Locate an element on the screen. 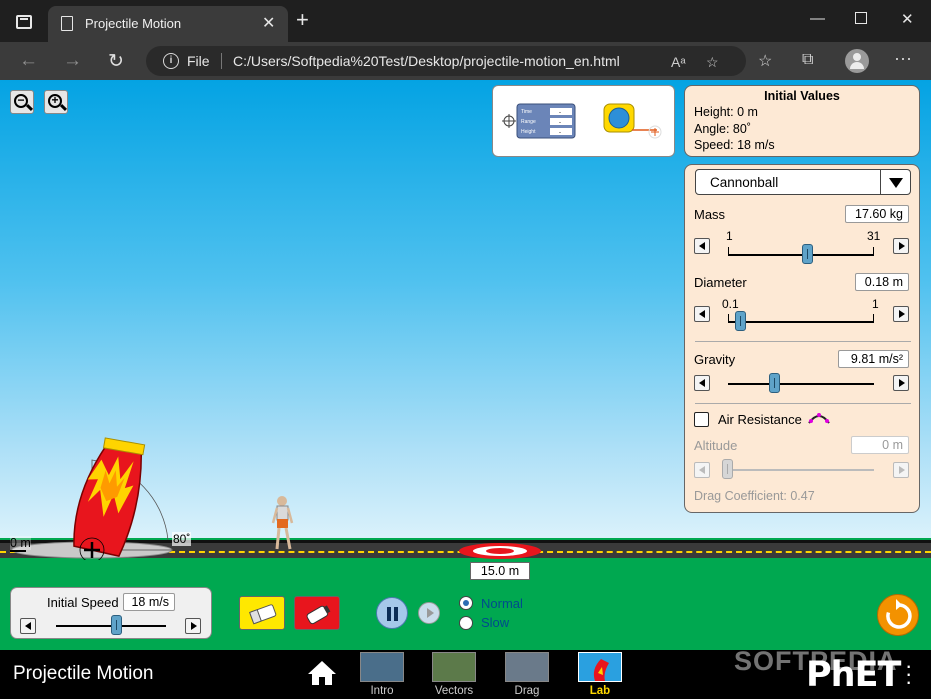  phet-menu-icon: · · · is located at coordinates (908, 674).